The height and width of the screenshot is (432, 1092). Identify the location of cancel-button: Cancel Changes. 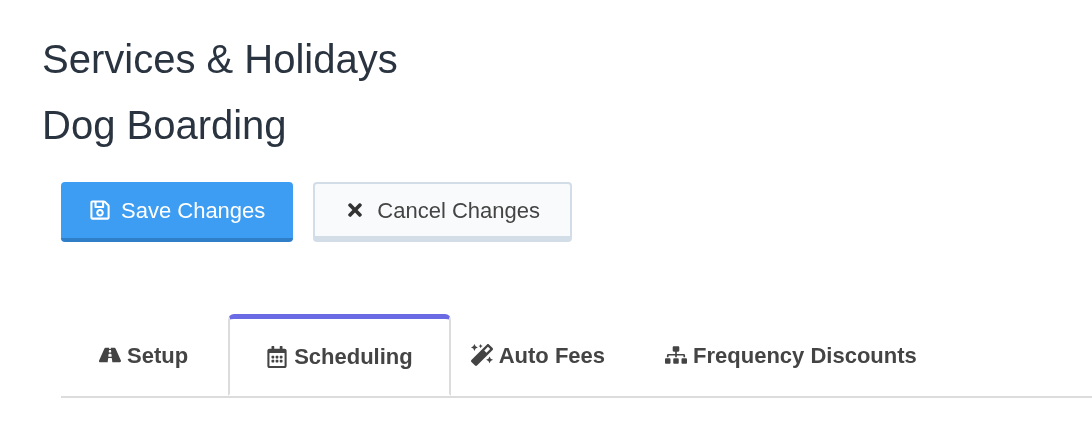
(442, 212).